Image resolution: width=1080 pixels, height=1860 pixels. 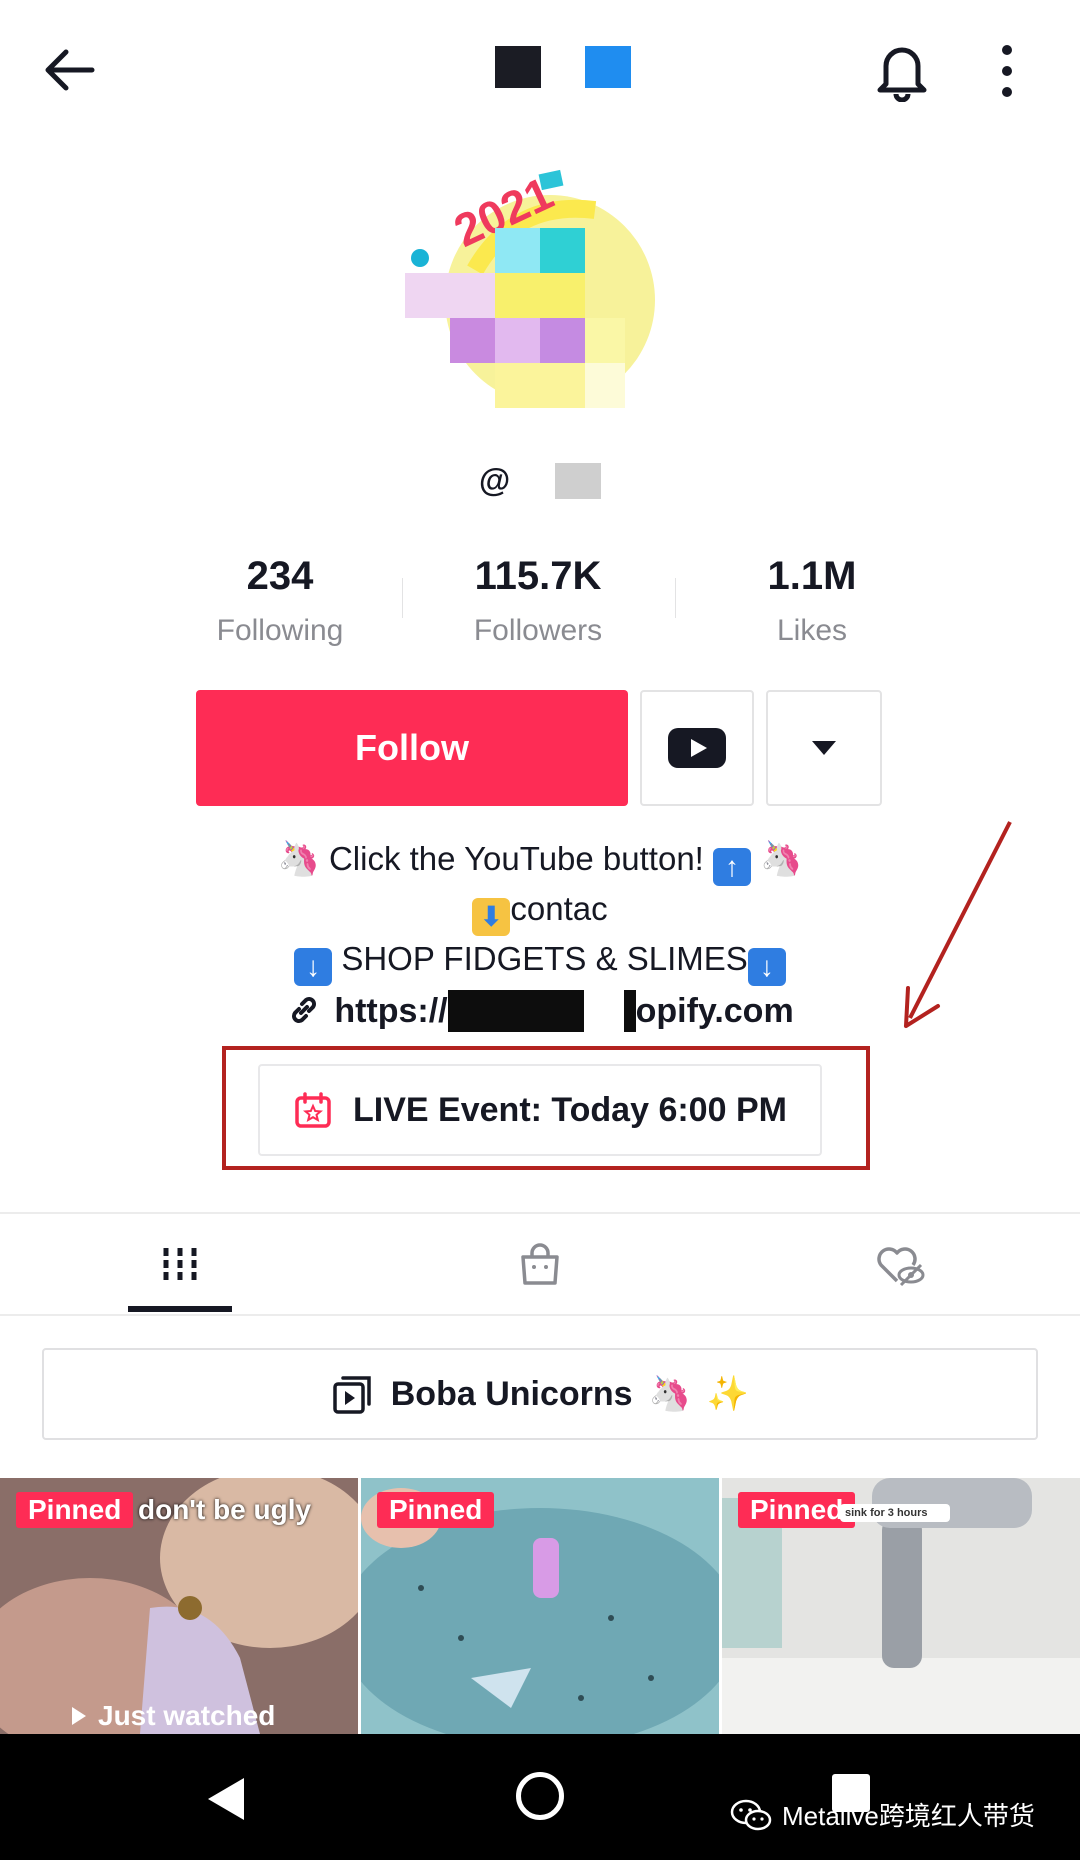 I want to click on video-thumbnail: Pinned sink for 3 hours, so click(x=901, y=1606).